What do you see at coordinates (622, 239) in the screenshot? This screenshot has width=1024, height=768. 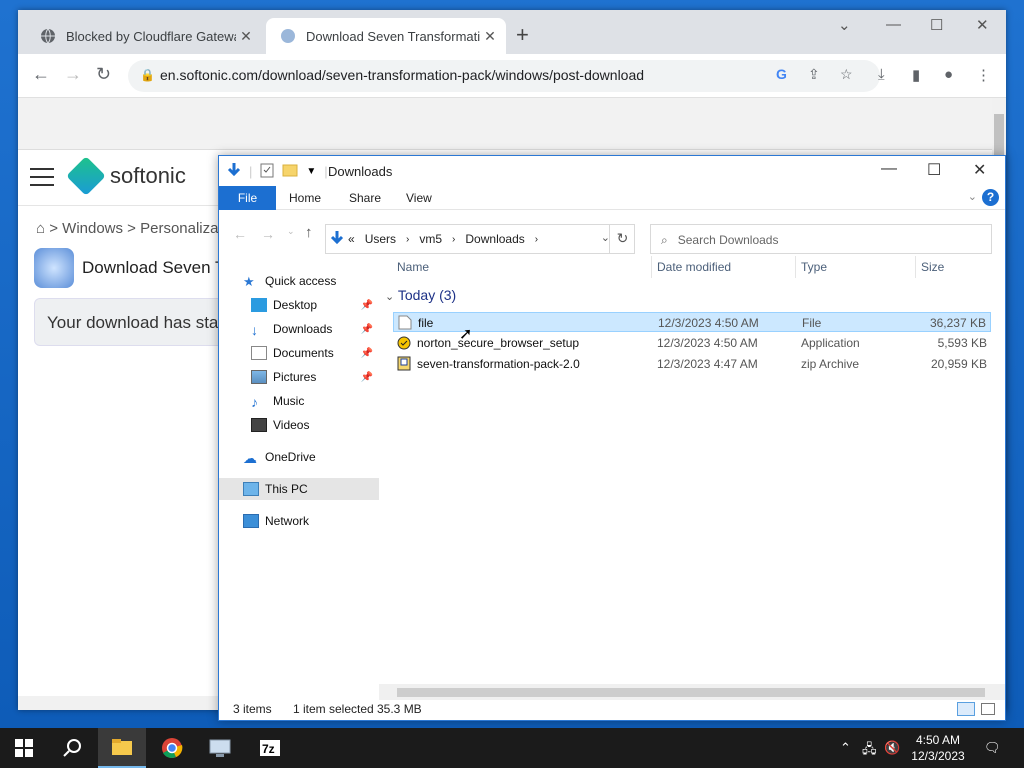 I see `refresh-button: ↻` at bounding box center [622, 239].